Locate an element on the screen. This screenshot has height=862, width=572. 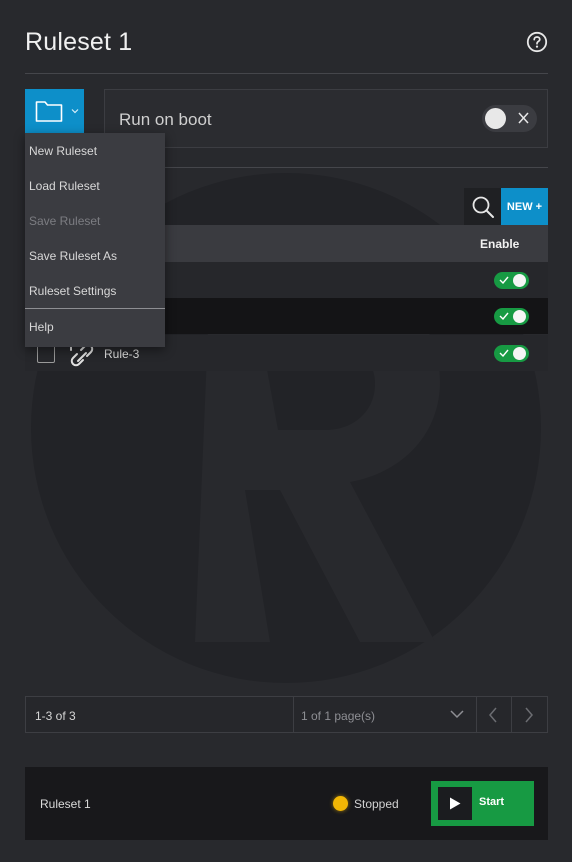
menu-item-ruleset-settings: Ruleset Settings is located at coordinates (72, 291).